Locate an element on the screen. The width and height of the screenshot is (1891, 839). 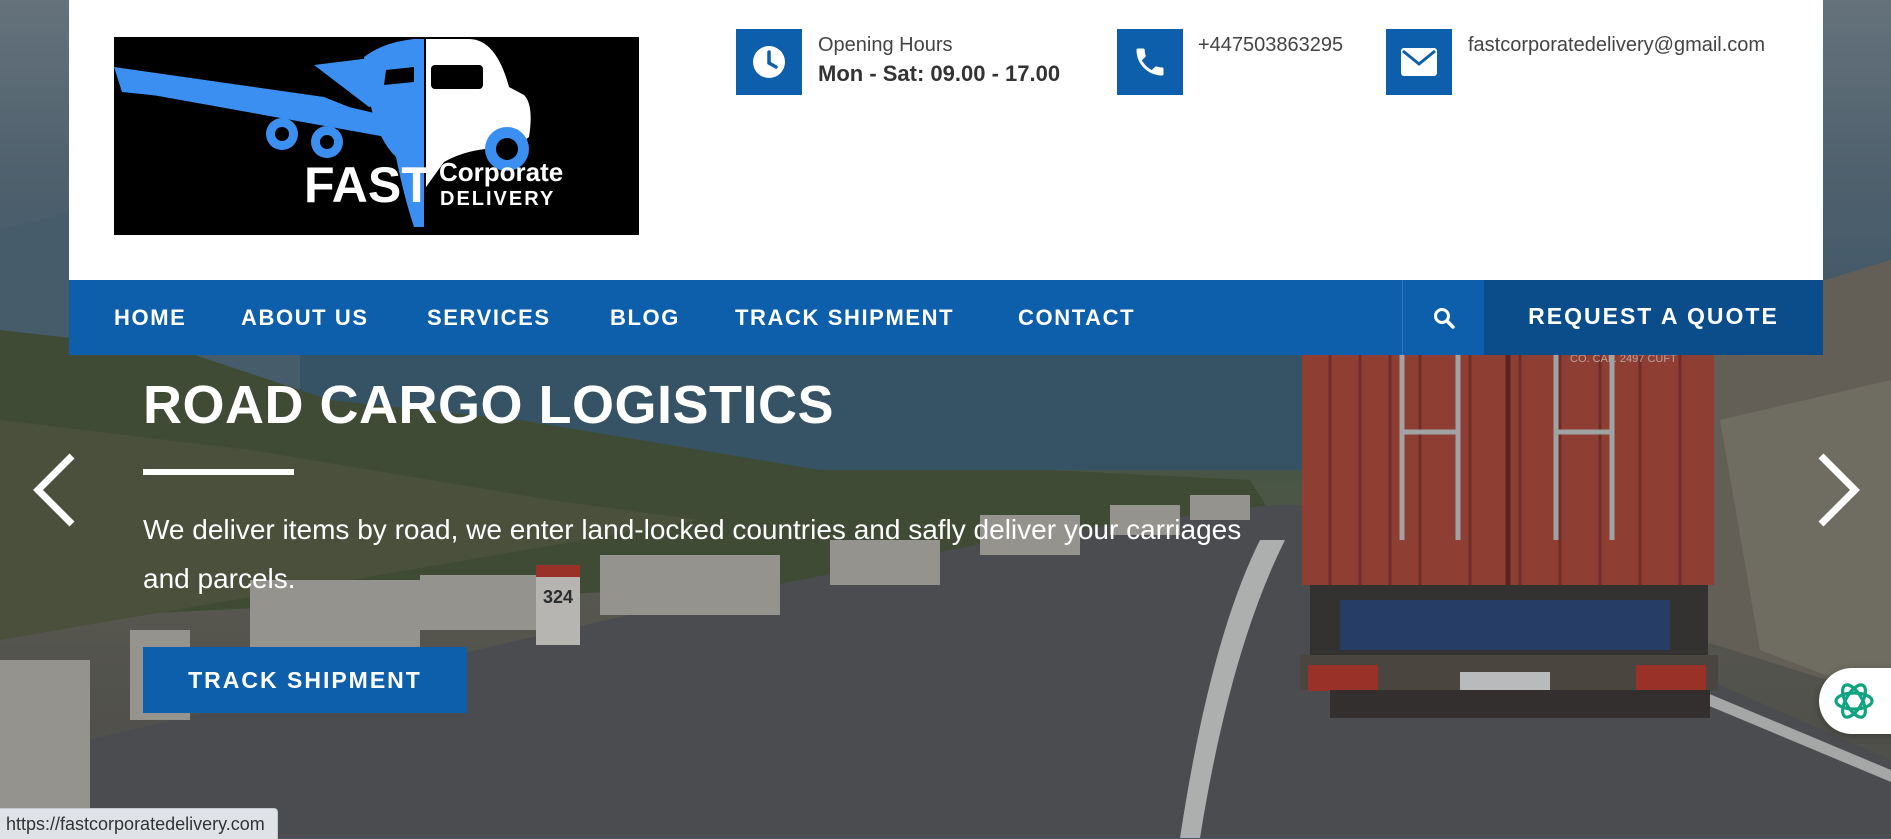
browser-status-url: https://fastcorporatedelivery.com is located at coordinates (139, 823).